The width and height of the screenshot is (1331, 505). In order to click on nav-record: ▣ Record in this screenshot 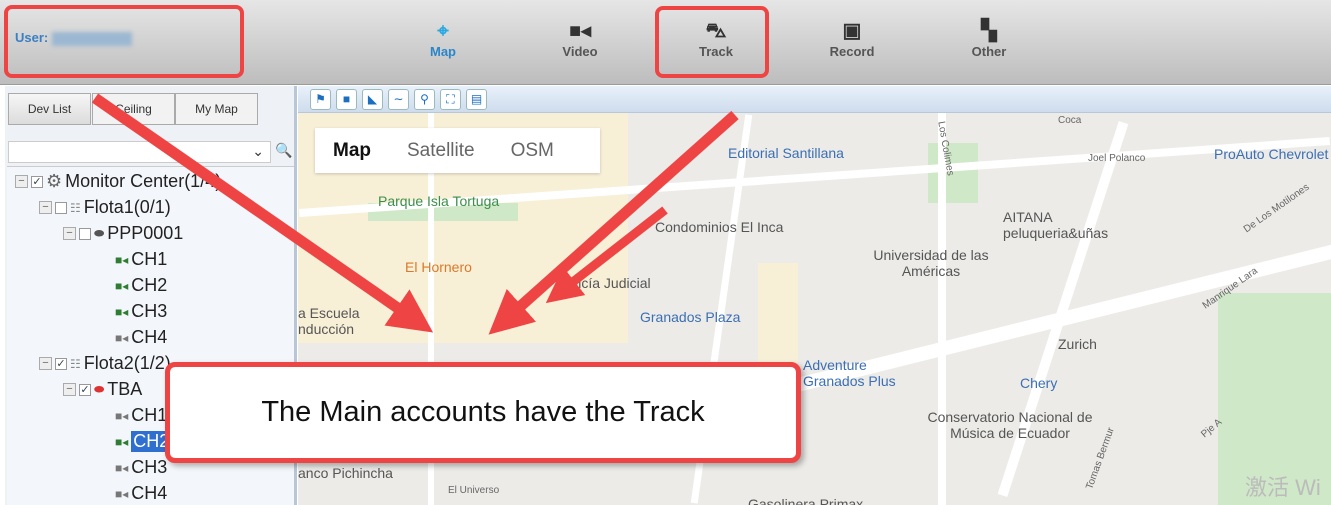, I will do `click(852, 38)`.